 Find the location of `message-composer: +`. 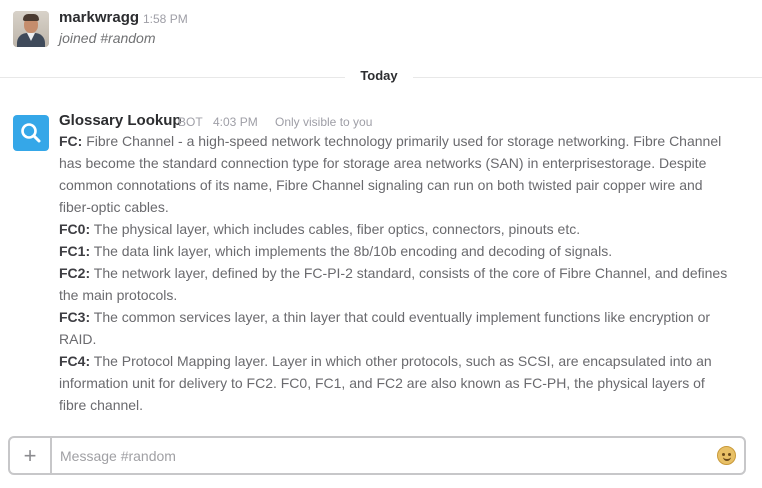

message-composer: + is located at coordinates (377, 455).